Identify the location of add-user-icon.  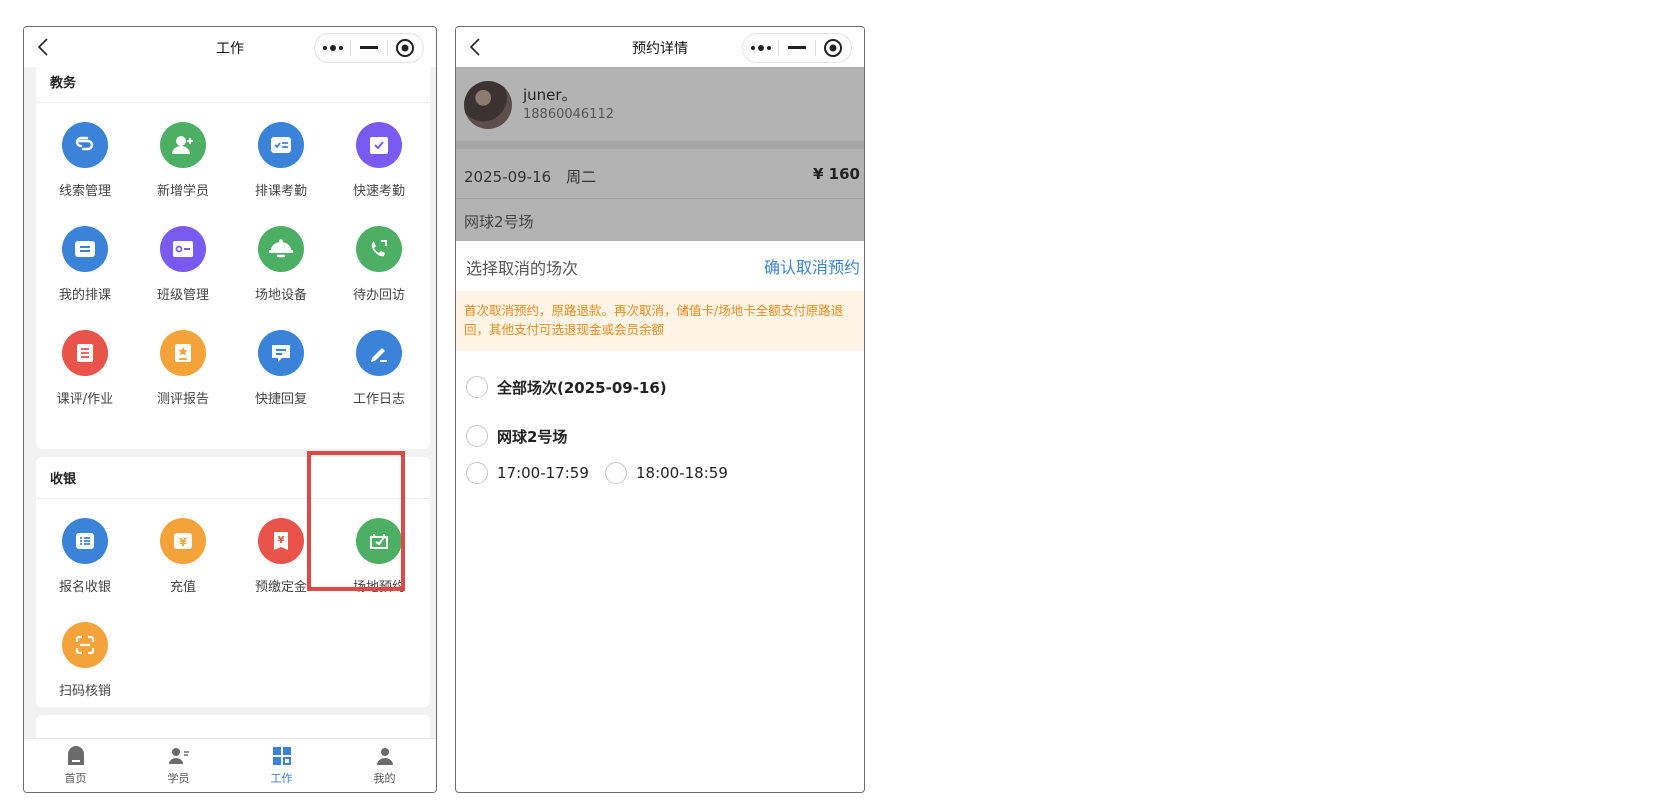
(183, 145).